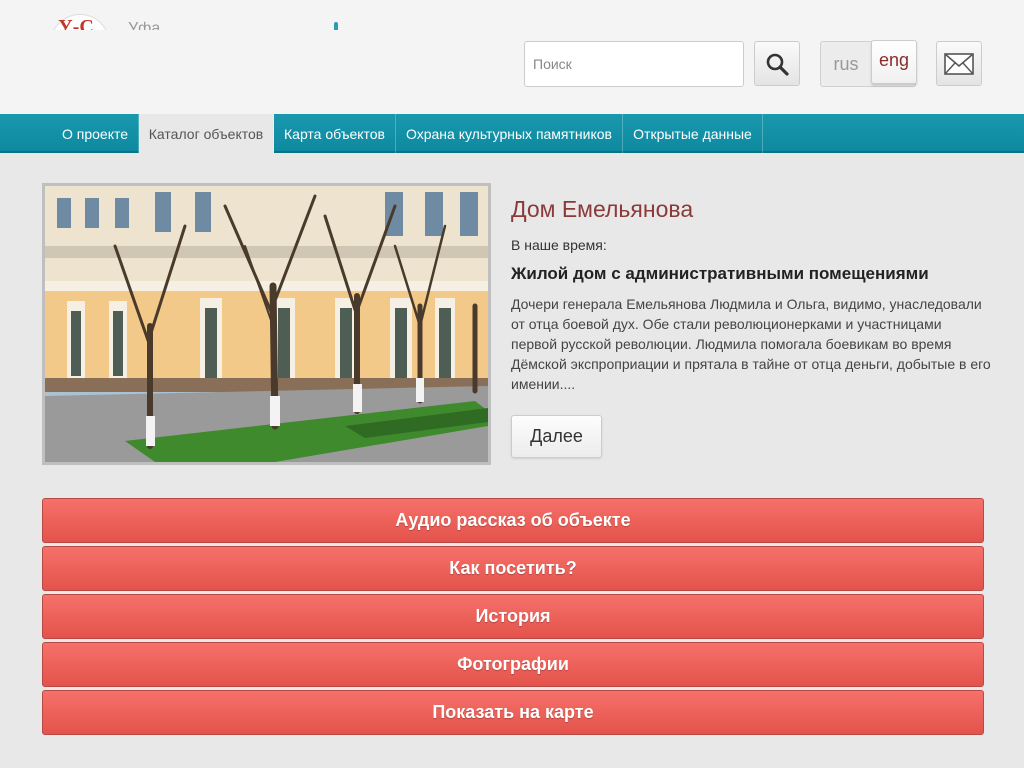 This screenshot has height=768, width=1024. What do you see at coordinates (513, 712) in the screenshot?
I see `show-on-map-button: Показать на карте` at bounding box center [513, 712].